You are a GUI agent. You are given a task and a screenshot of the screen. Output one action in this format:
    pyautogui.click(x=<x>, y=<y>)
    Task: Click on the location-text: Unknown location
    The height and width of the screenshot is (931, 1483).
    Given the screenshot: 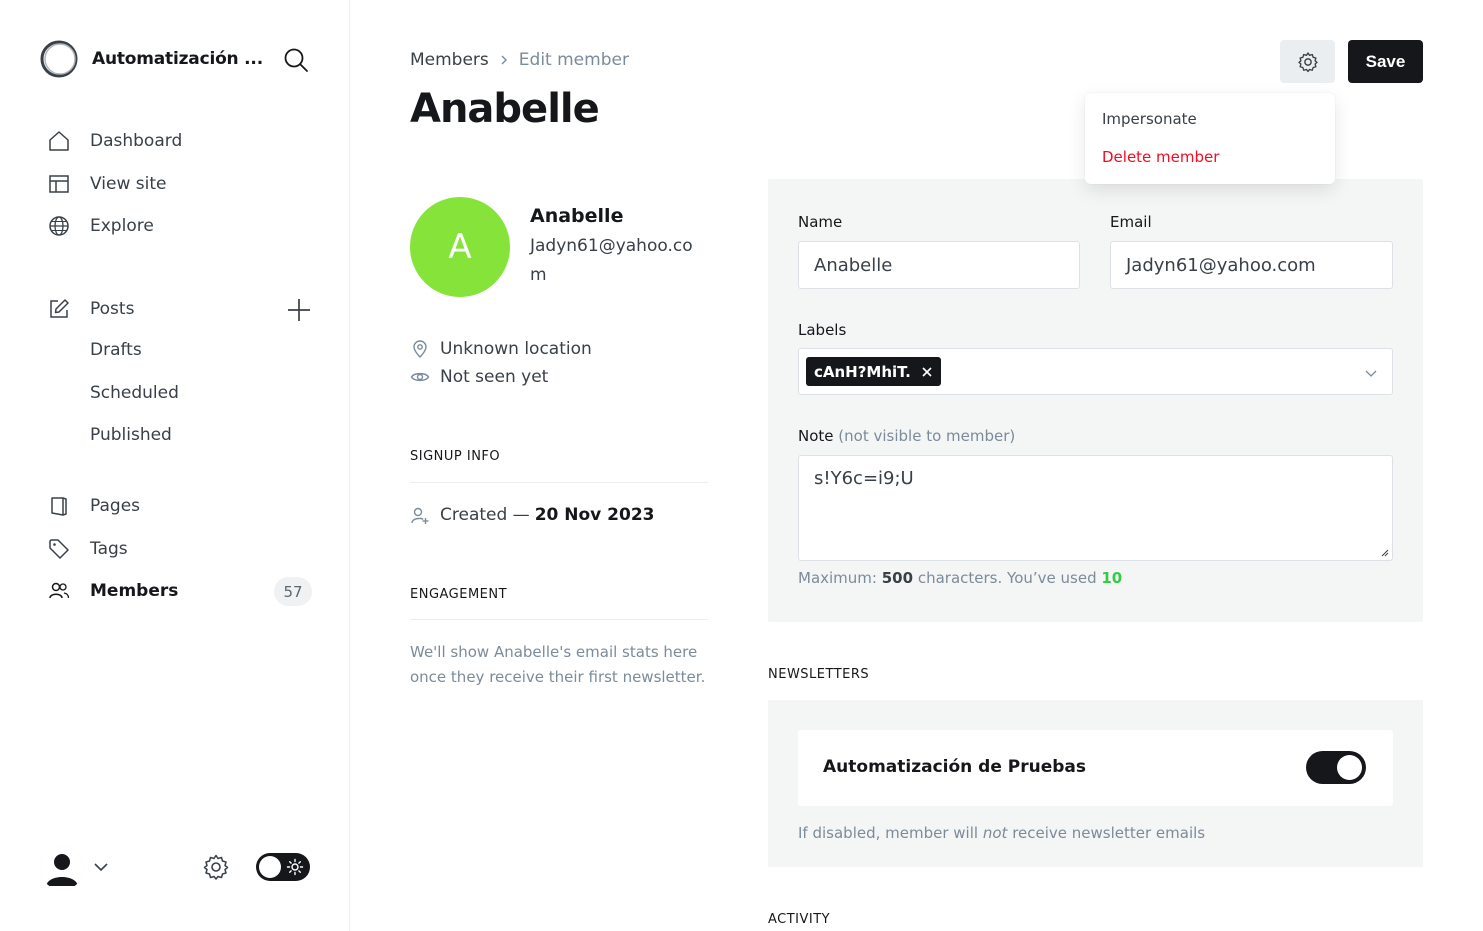 What is the action you would take?
    pyautogui.click(x=516, y=349)
    